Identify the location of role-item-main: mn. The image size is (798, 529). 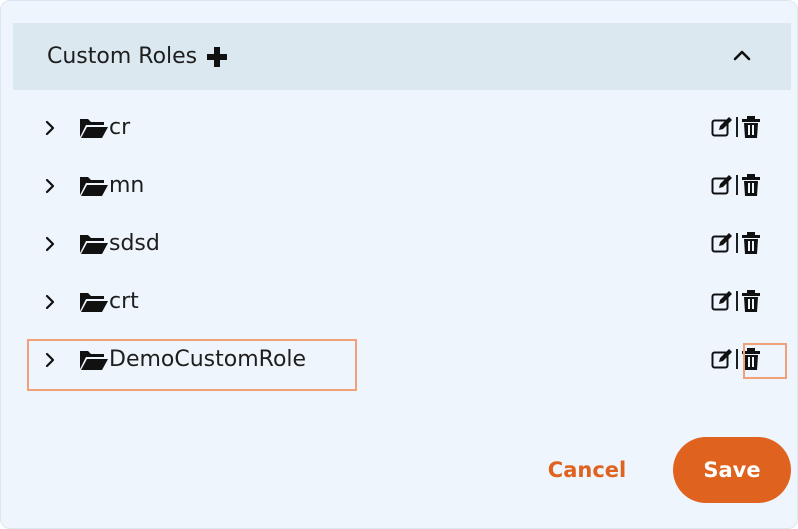
(92, 186).